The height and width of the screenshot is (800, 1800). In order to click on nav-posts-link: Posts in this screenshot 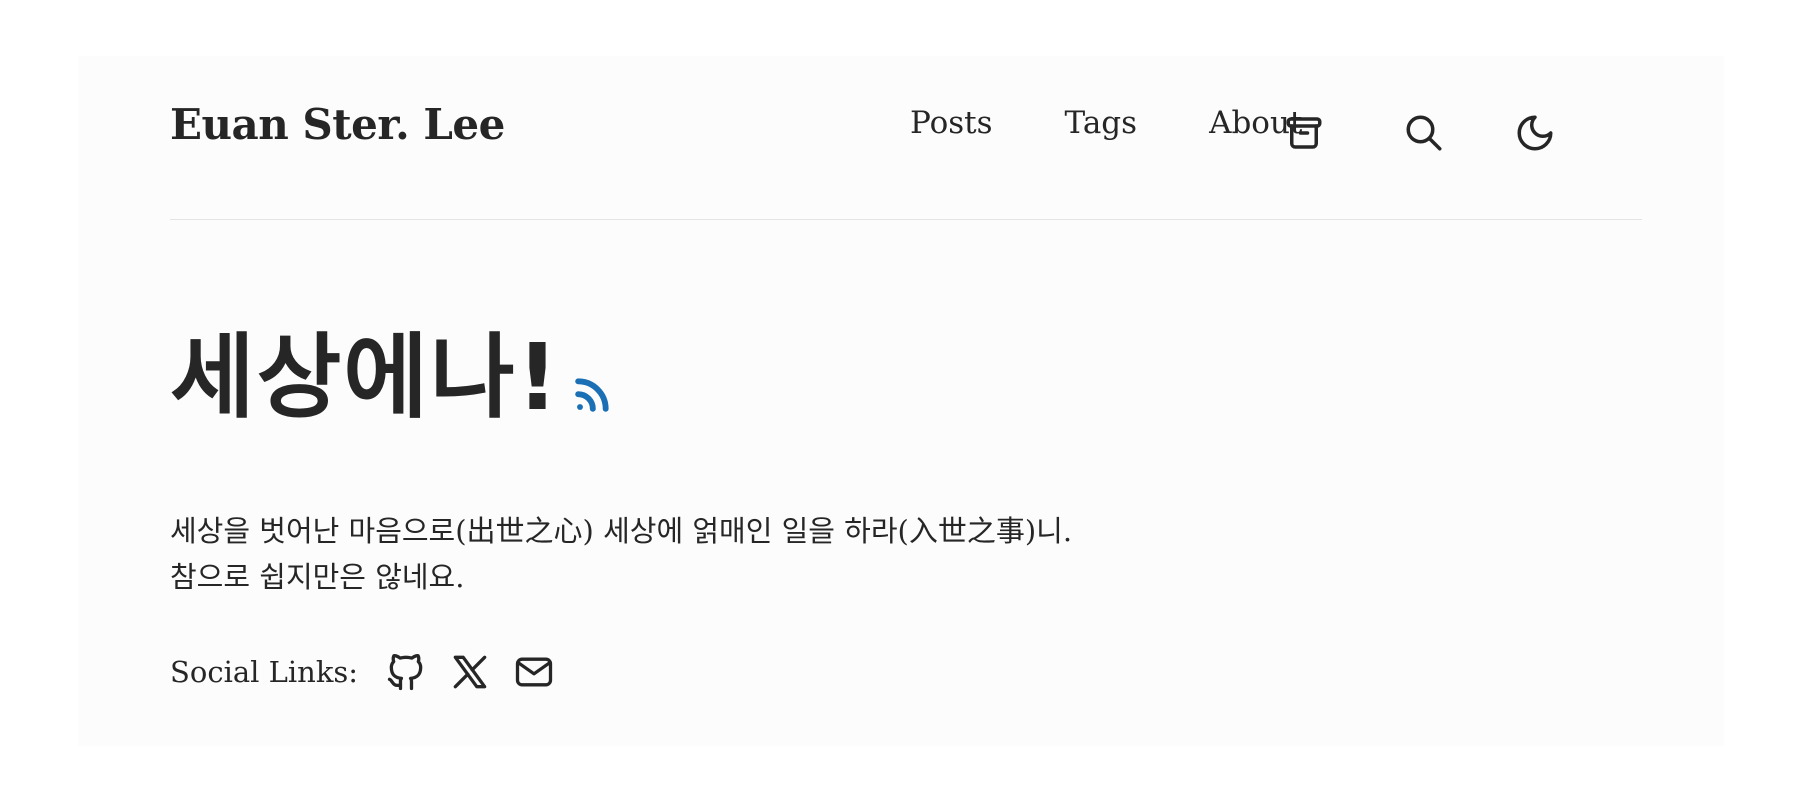, I will do `click(951, 123)`.